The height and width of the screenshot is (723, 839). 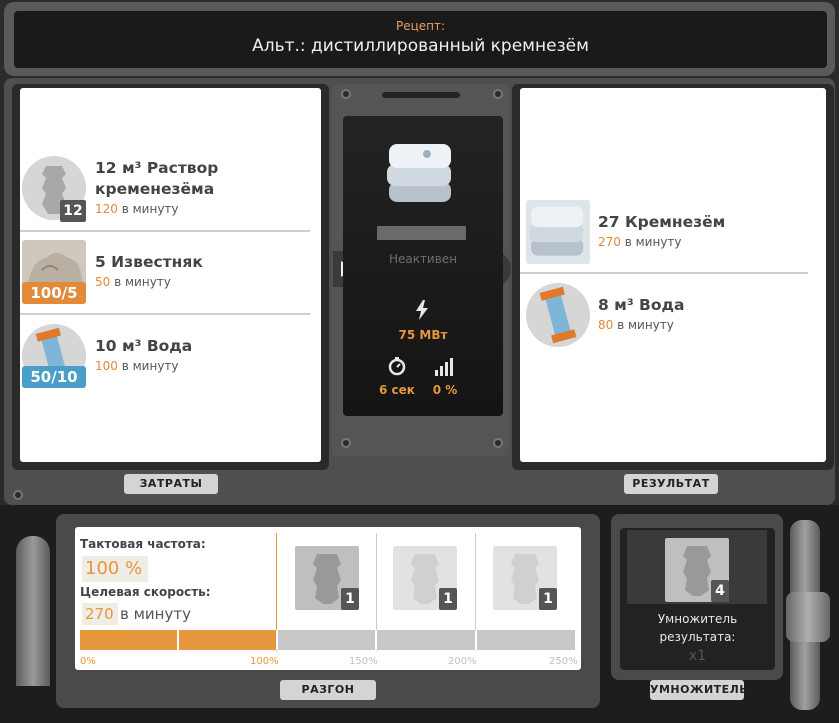 What do you see at coordinates (133, 282) in the screenshot?
I see `input-rate: 50 в минуту` at bounding box center [133, 282].